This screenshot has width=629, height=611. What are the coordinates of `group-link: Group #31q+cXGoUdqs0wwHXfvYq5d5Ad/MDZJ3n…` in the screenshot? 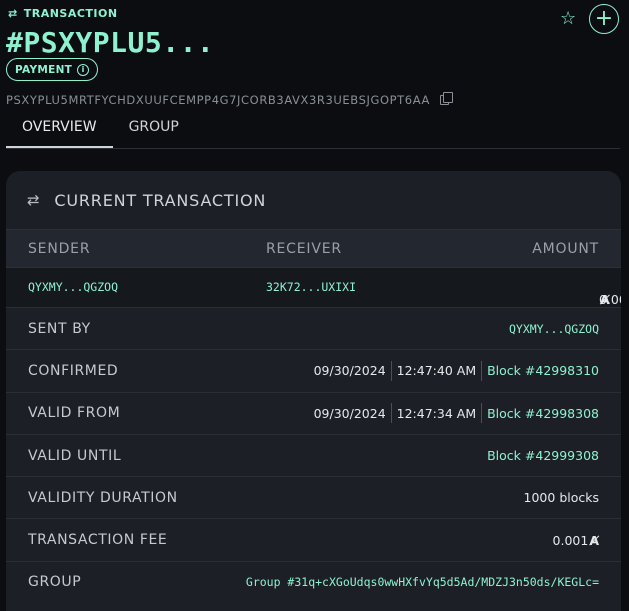 It's located at (422, 582).